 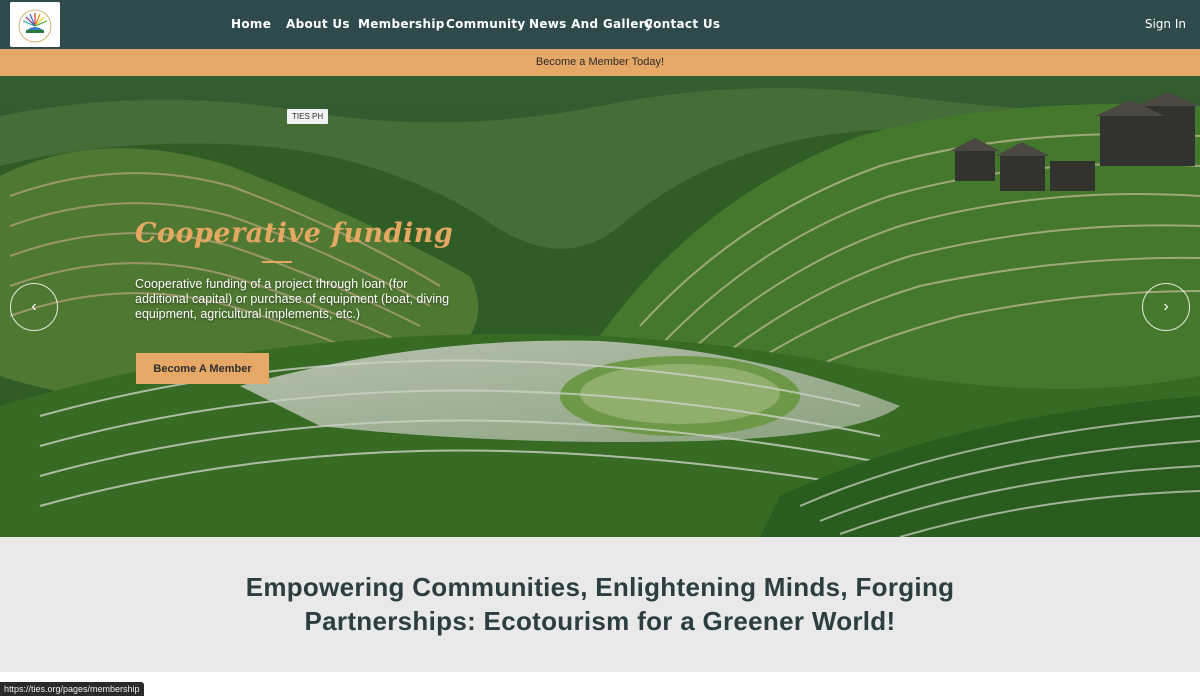 I want to click on sign-in-link: Sign In, so click(x=1165, y=24).